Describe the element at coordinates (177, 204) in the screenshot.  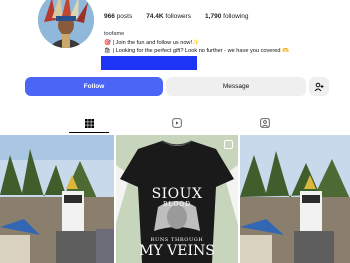
I see `shirt-text-blood: BLOOD` at that location.